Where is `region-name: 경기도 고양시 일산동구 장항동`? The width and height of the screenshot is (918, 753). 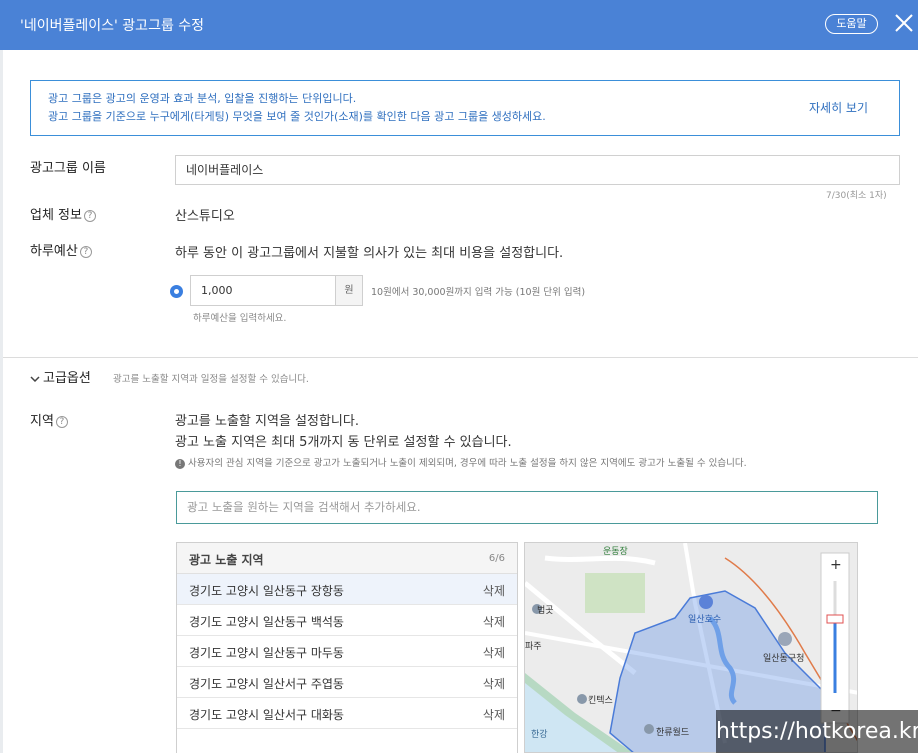 region-name: 경기도 고양시 일산동구 장항동 is located at coordinates (266, 591).